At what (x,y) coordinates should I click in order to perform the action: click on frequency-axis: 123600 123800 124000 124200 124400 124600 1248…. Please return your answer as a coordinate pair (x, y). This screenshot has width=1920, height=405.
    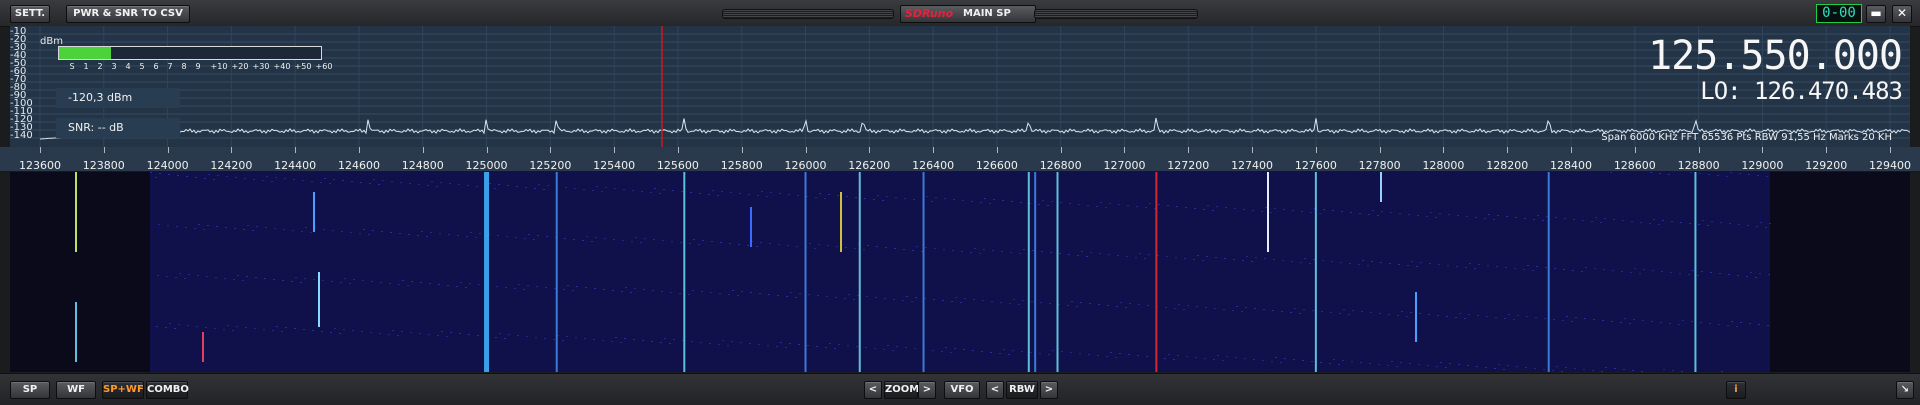
    Looking at the image, I should click on (960, 159).